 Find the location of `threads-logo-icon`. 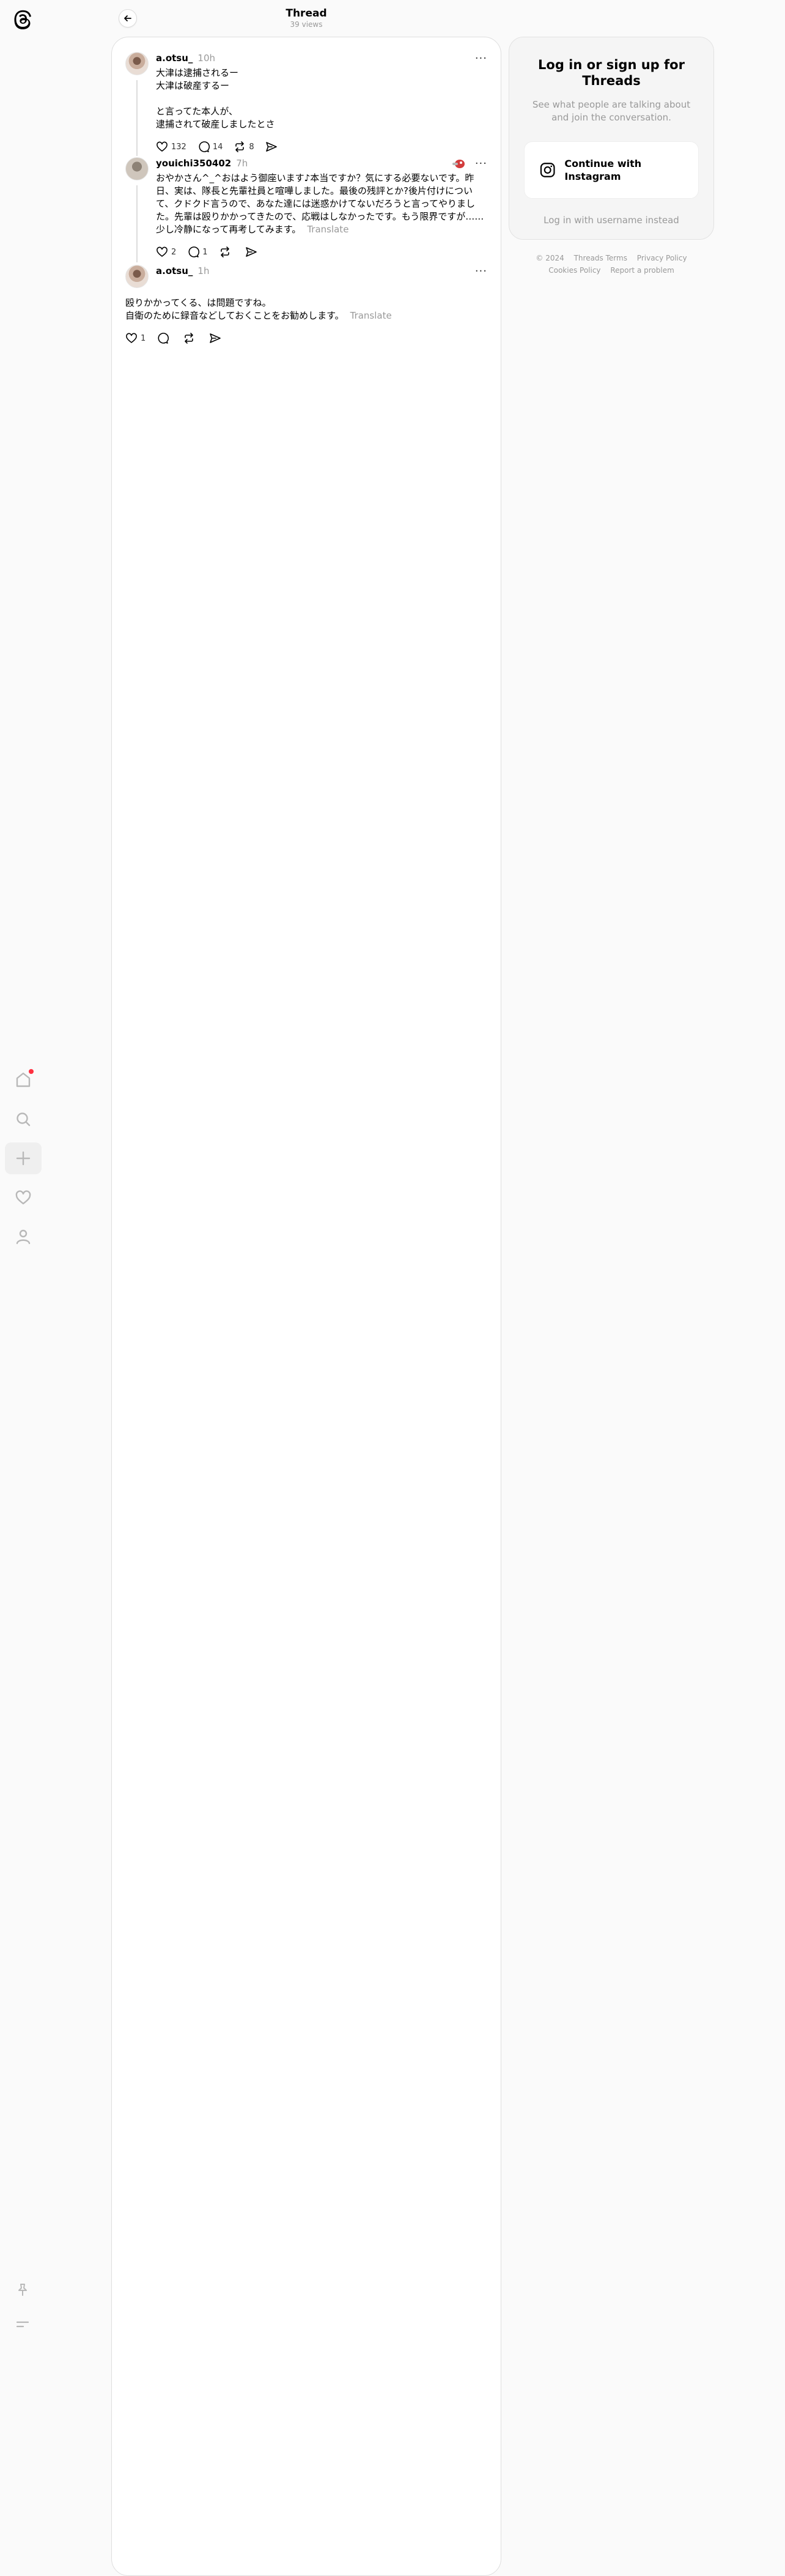

threads-logo-icon is located at coordinates (23, 19).